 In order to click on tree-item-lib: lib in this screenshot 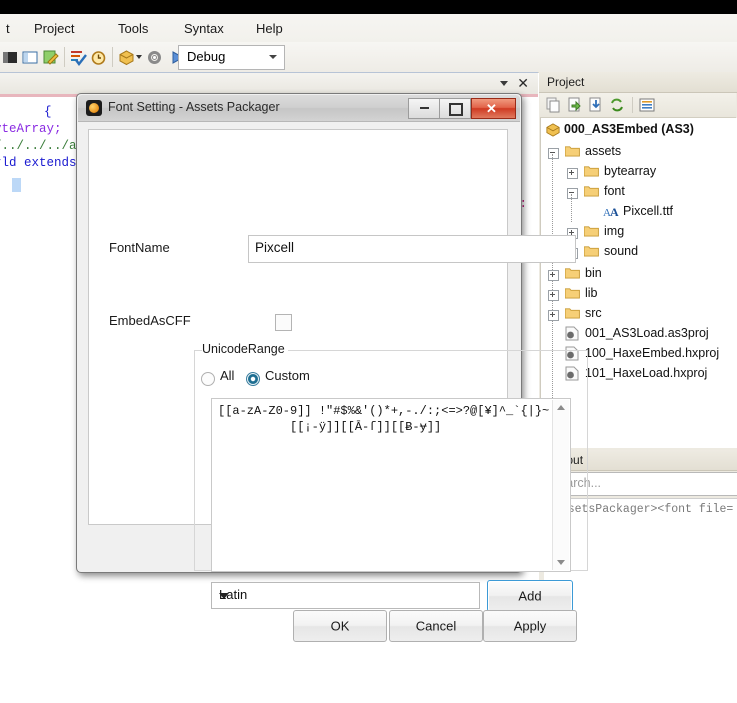, I will do `click(639, 294)`.